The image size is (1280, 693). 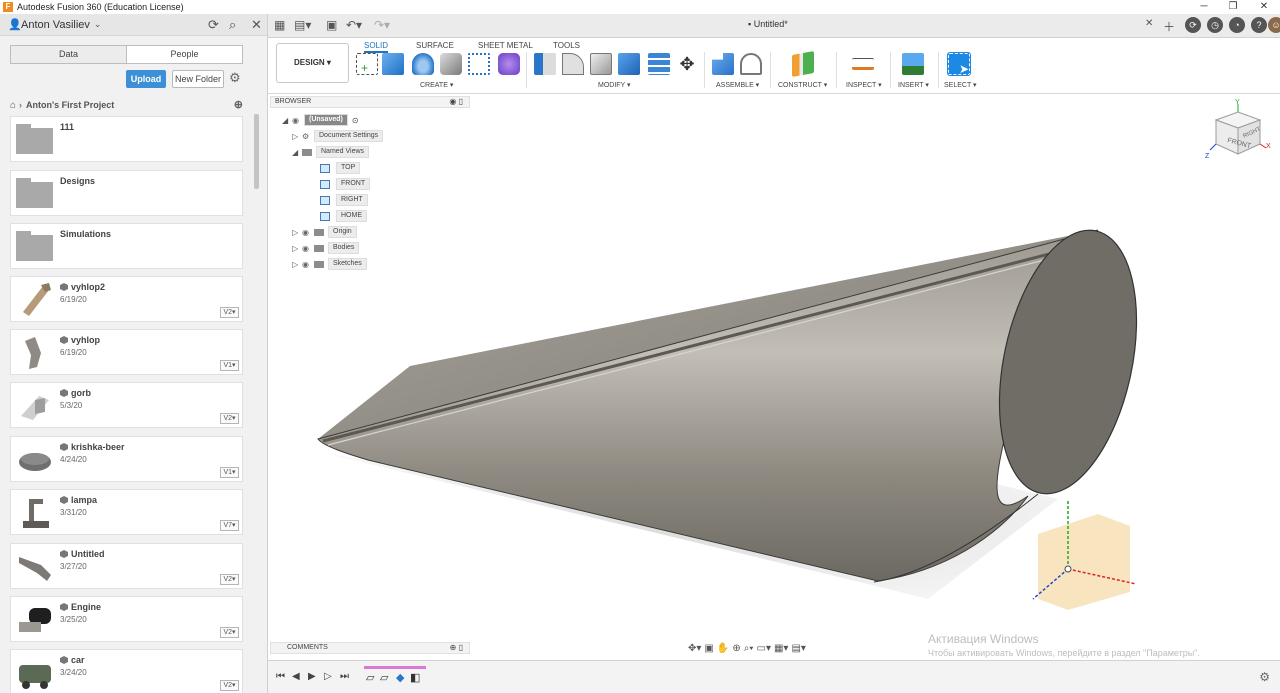 What do you see at coordinates (235, 78) in the screenshot?
I see `gear-icon: ⚙` at bounding box center [235, 78].